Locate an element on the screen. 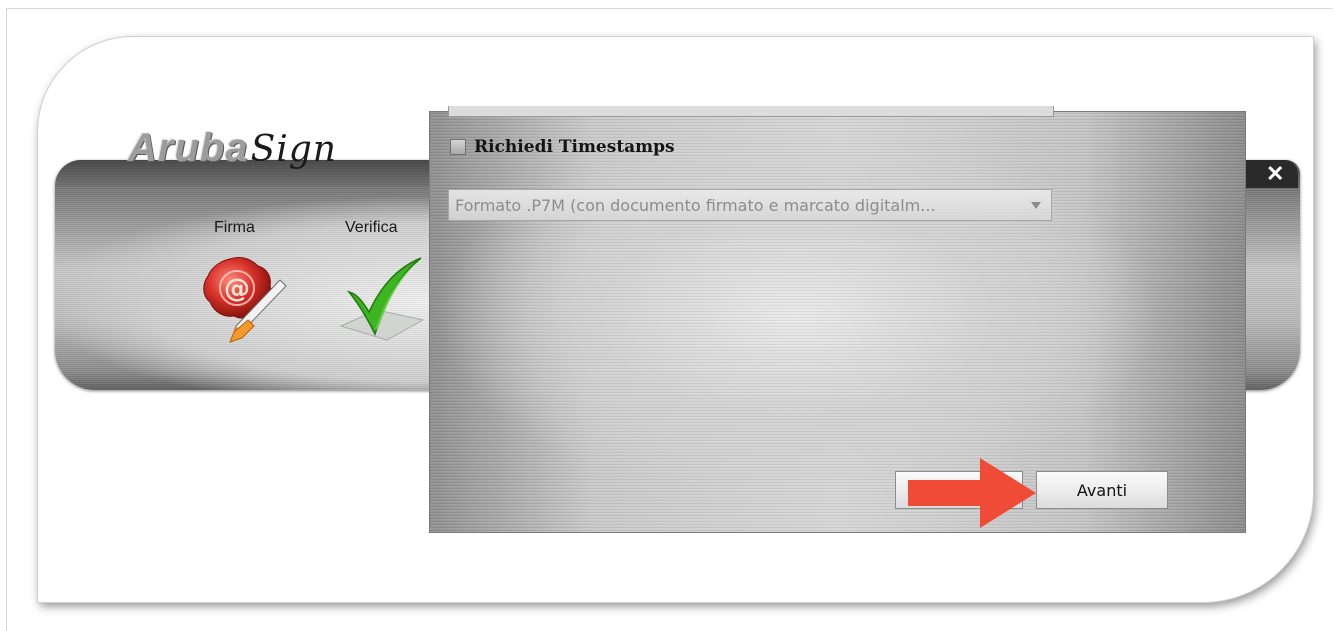 The image size is (1338, 631). green-checkmark-icon is located at coordinates (381, 300).